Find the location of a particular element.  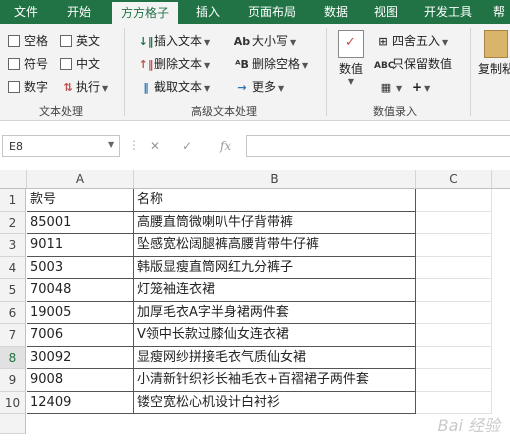

tab-page-layout: 页面布局 is located at coordinates (272, 12).